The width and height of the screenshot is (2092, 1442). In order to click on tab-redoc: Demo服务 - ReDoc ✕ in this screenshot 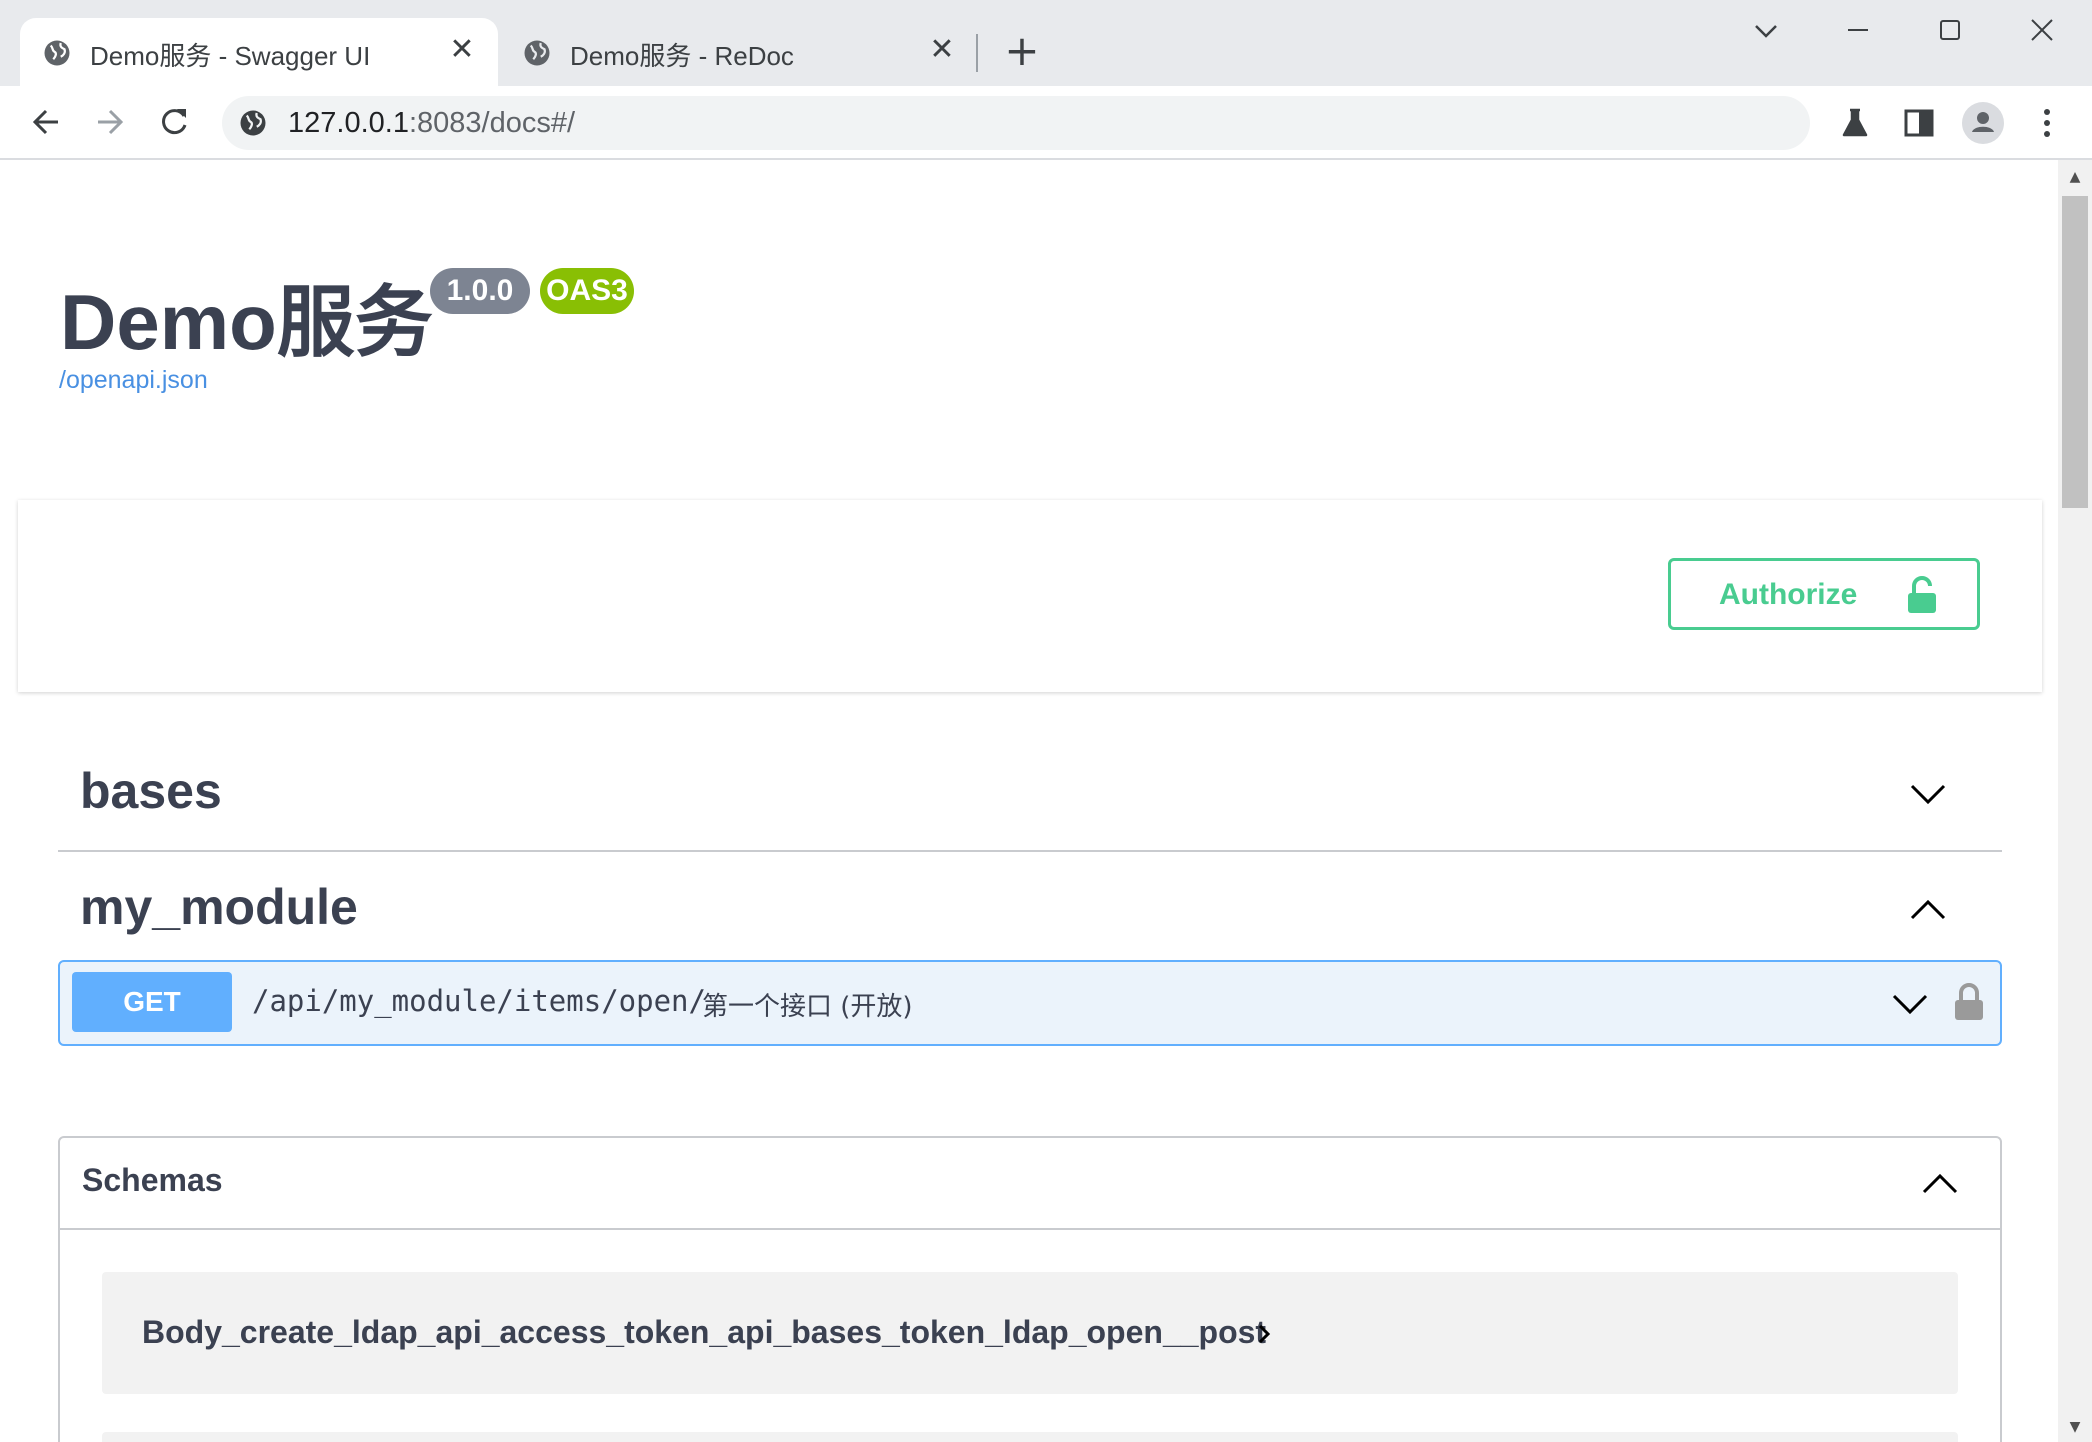, I will do `click(739, 52)`.